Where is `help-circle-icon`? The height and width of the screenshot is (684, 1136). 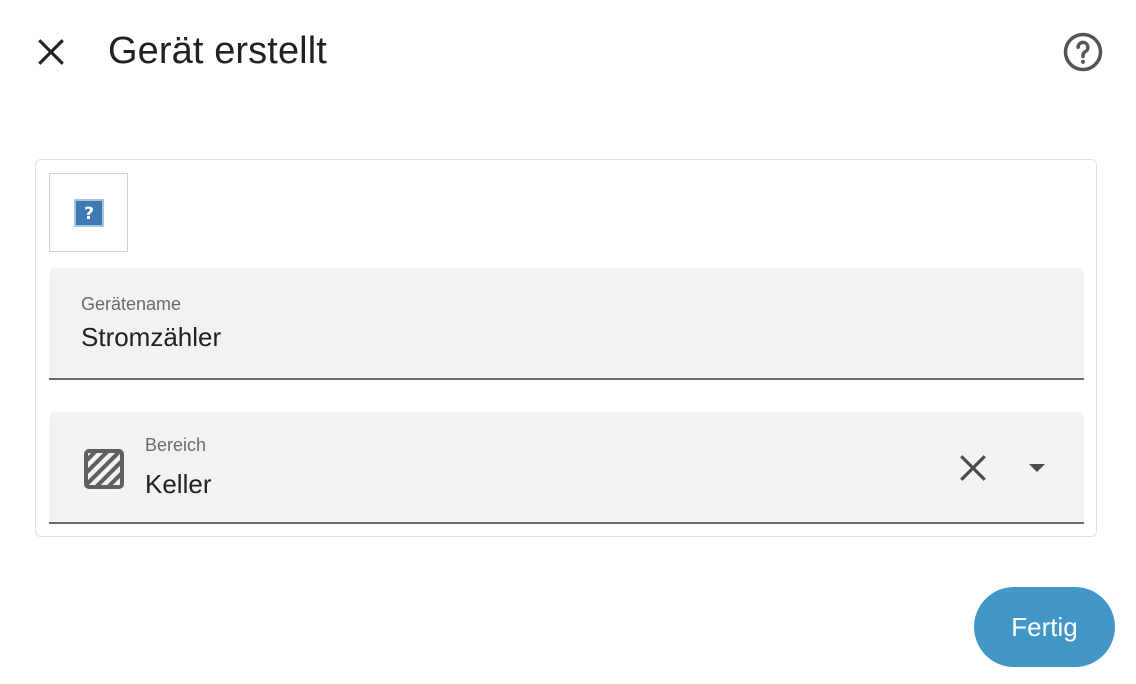
help-circle-icon is located at coordinates (1083, 52).